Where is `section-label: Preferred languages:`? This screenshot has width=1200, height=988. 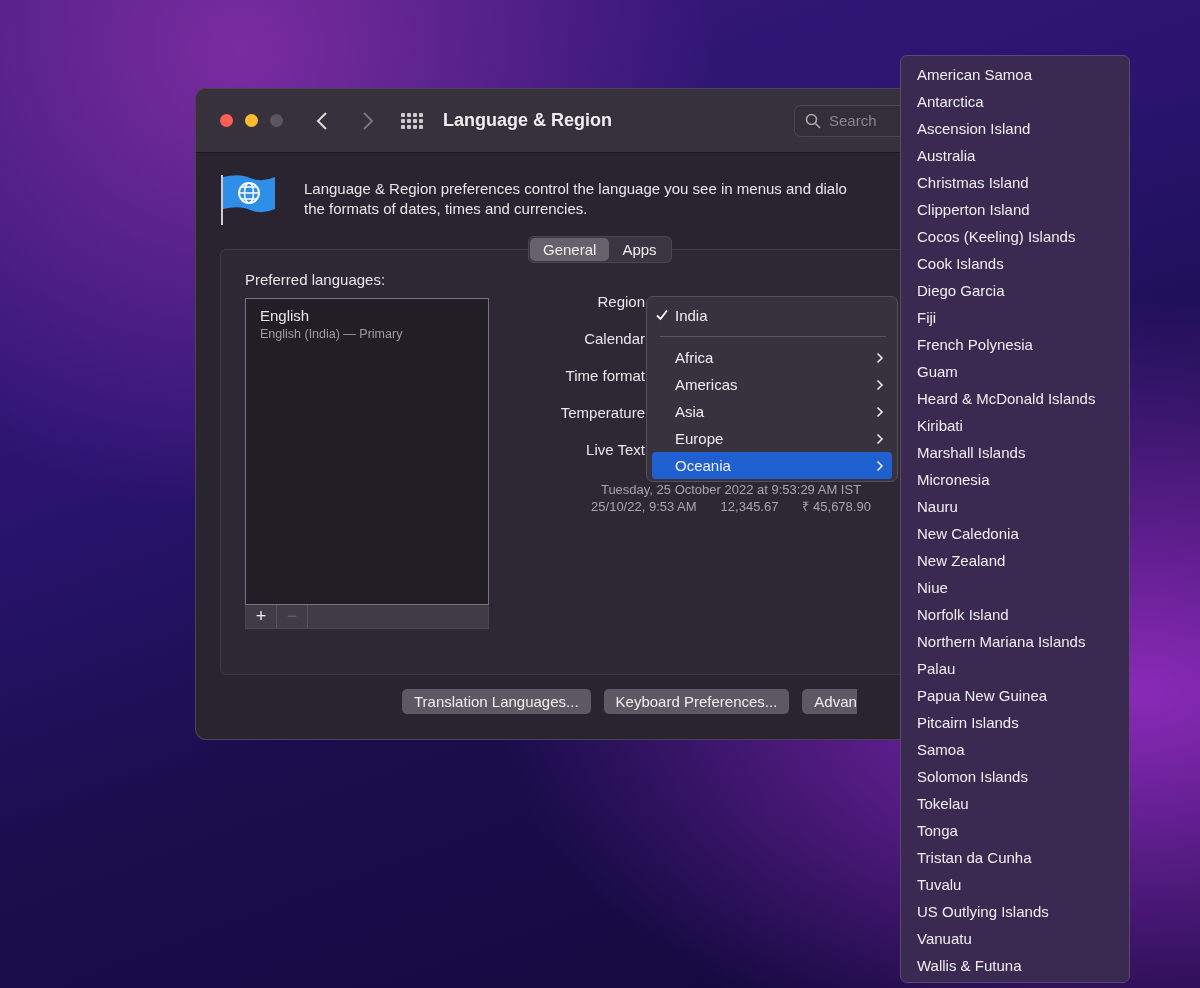
section-label: Preferred languages: is located at coordinates (316, 279).